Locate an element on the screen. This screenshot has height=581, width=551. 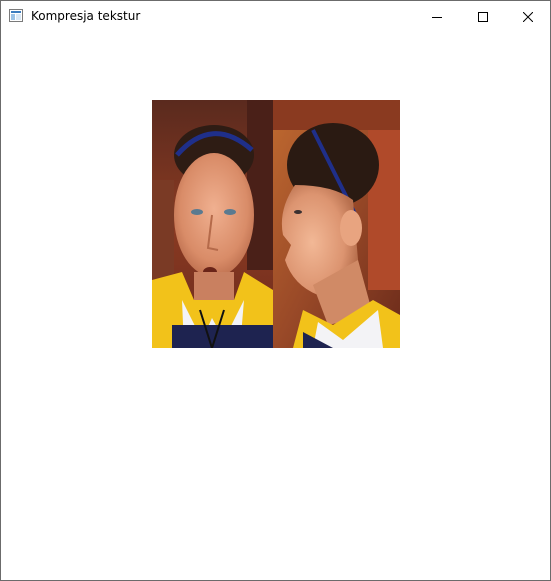
front-face-photo is located at coordinates (212, 224).